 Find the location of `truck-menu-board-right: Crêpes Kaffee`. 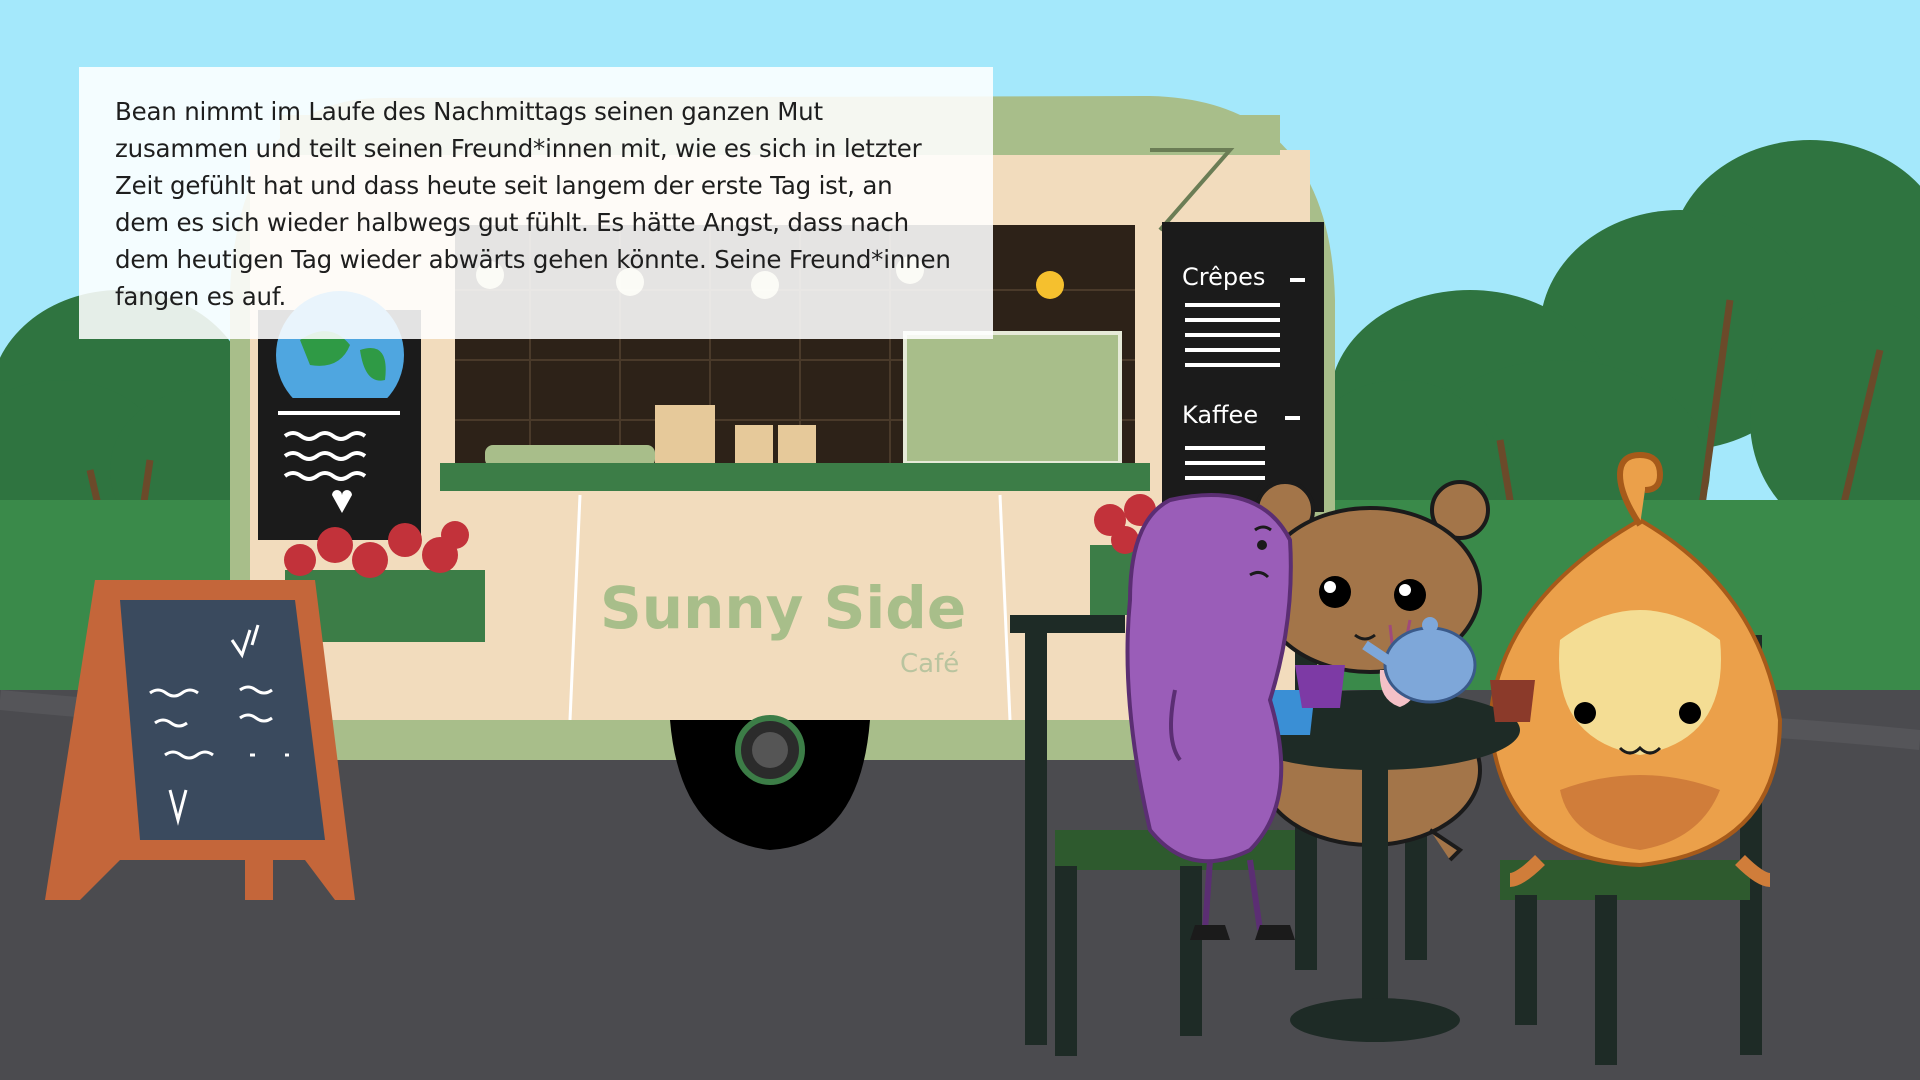

truck-menu-board-right: Crêpes Kaffee is located at coordinates (1243, 367).